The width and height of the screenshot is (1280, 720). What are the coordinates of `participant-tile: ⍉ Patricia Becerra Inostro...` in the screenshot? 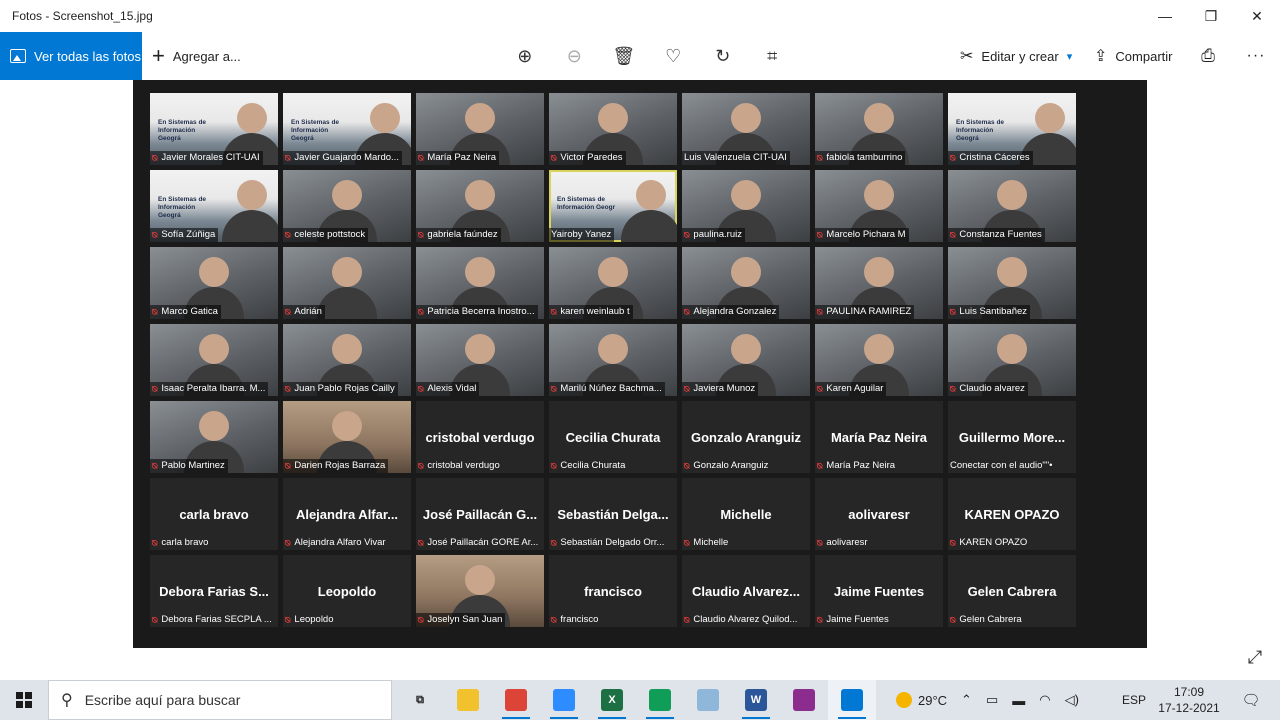 It's located at (480, 283).